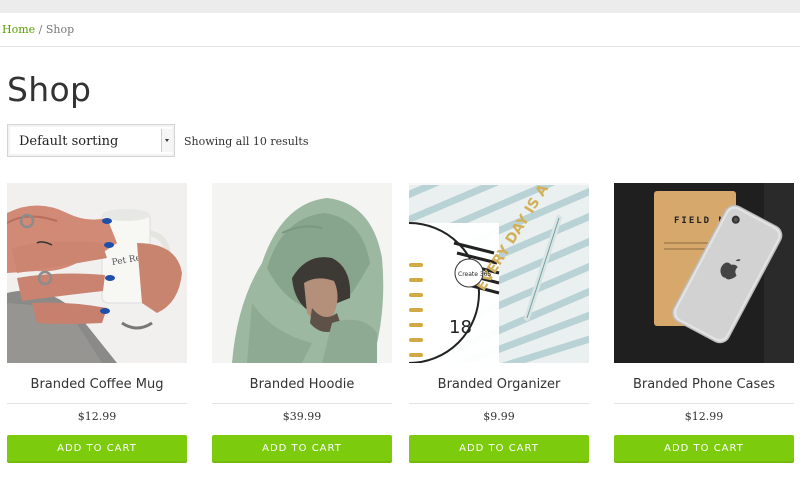 The width and height of the screenshot is (800, 480). Describe the element at coordinates (460, 327) in the screenshot. I see `organizer-page-number: 18` at that location.